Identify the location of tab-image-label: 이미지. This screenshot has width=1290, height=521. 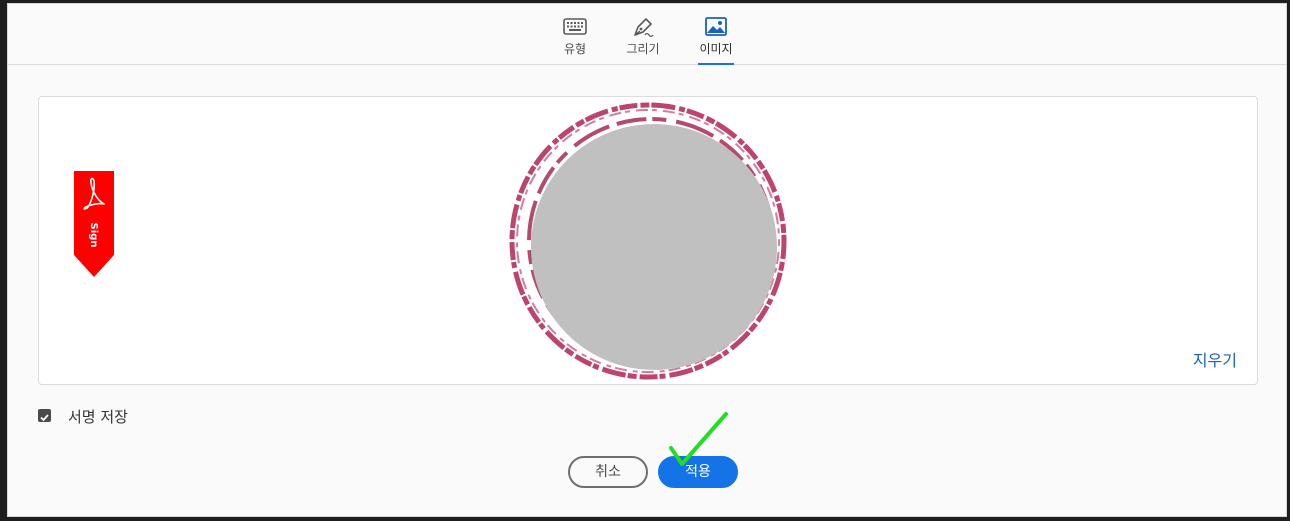
(716, 49).